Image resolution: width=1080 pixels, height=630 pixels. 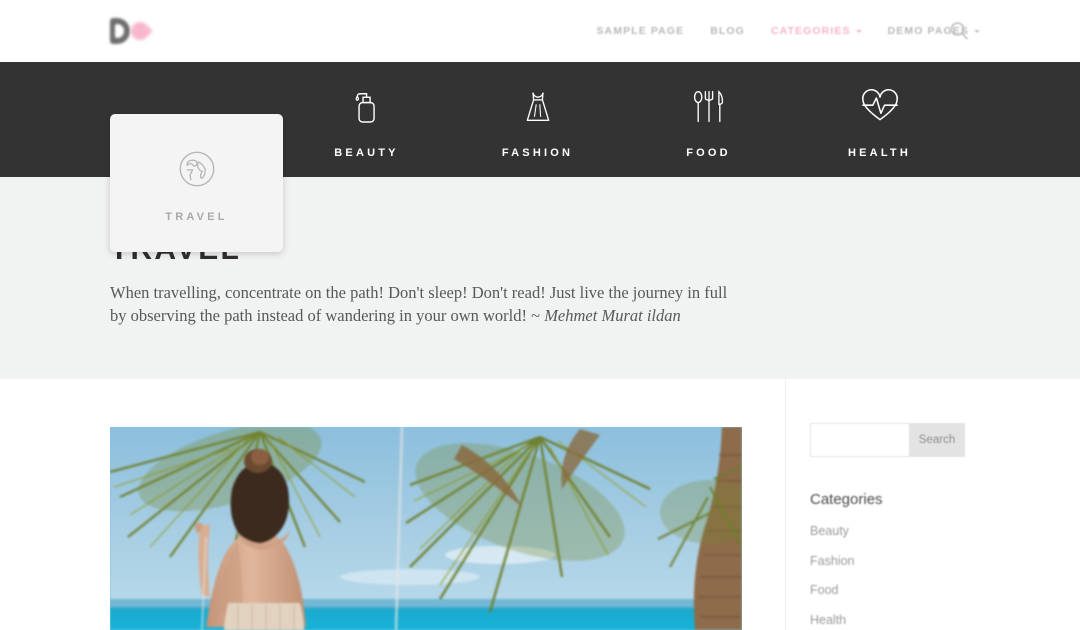 I want to click on category-item-health: HEALTH, so click(x=879, y=119).